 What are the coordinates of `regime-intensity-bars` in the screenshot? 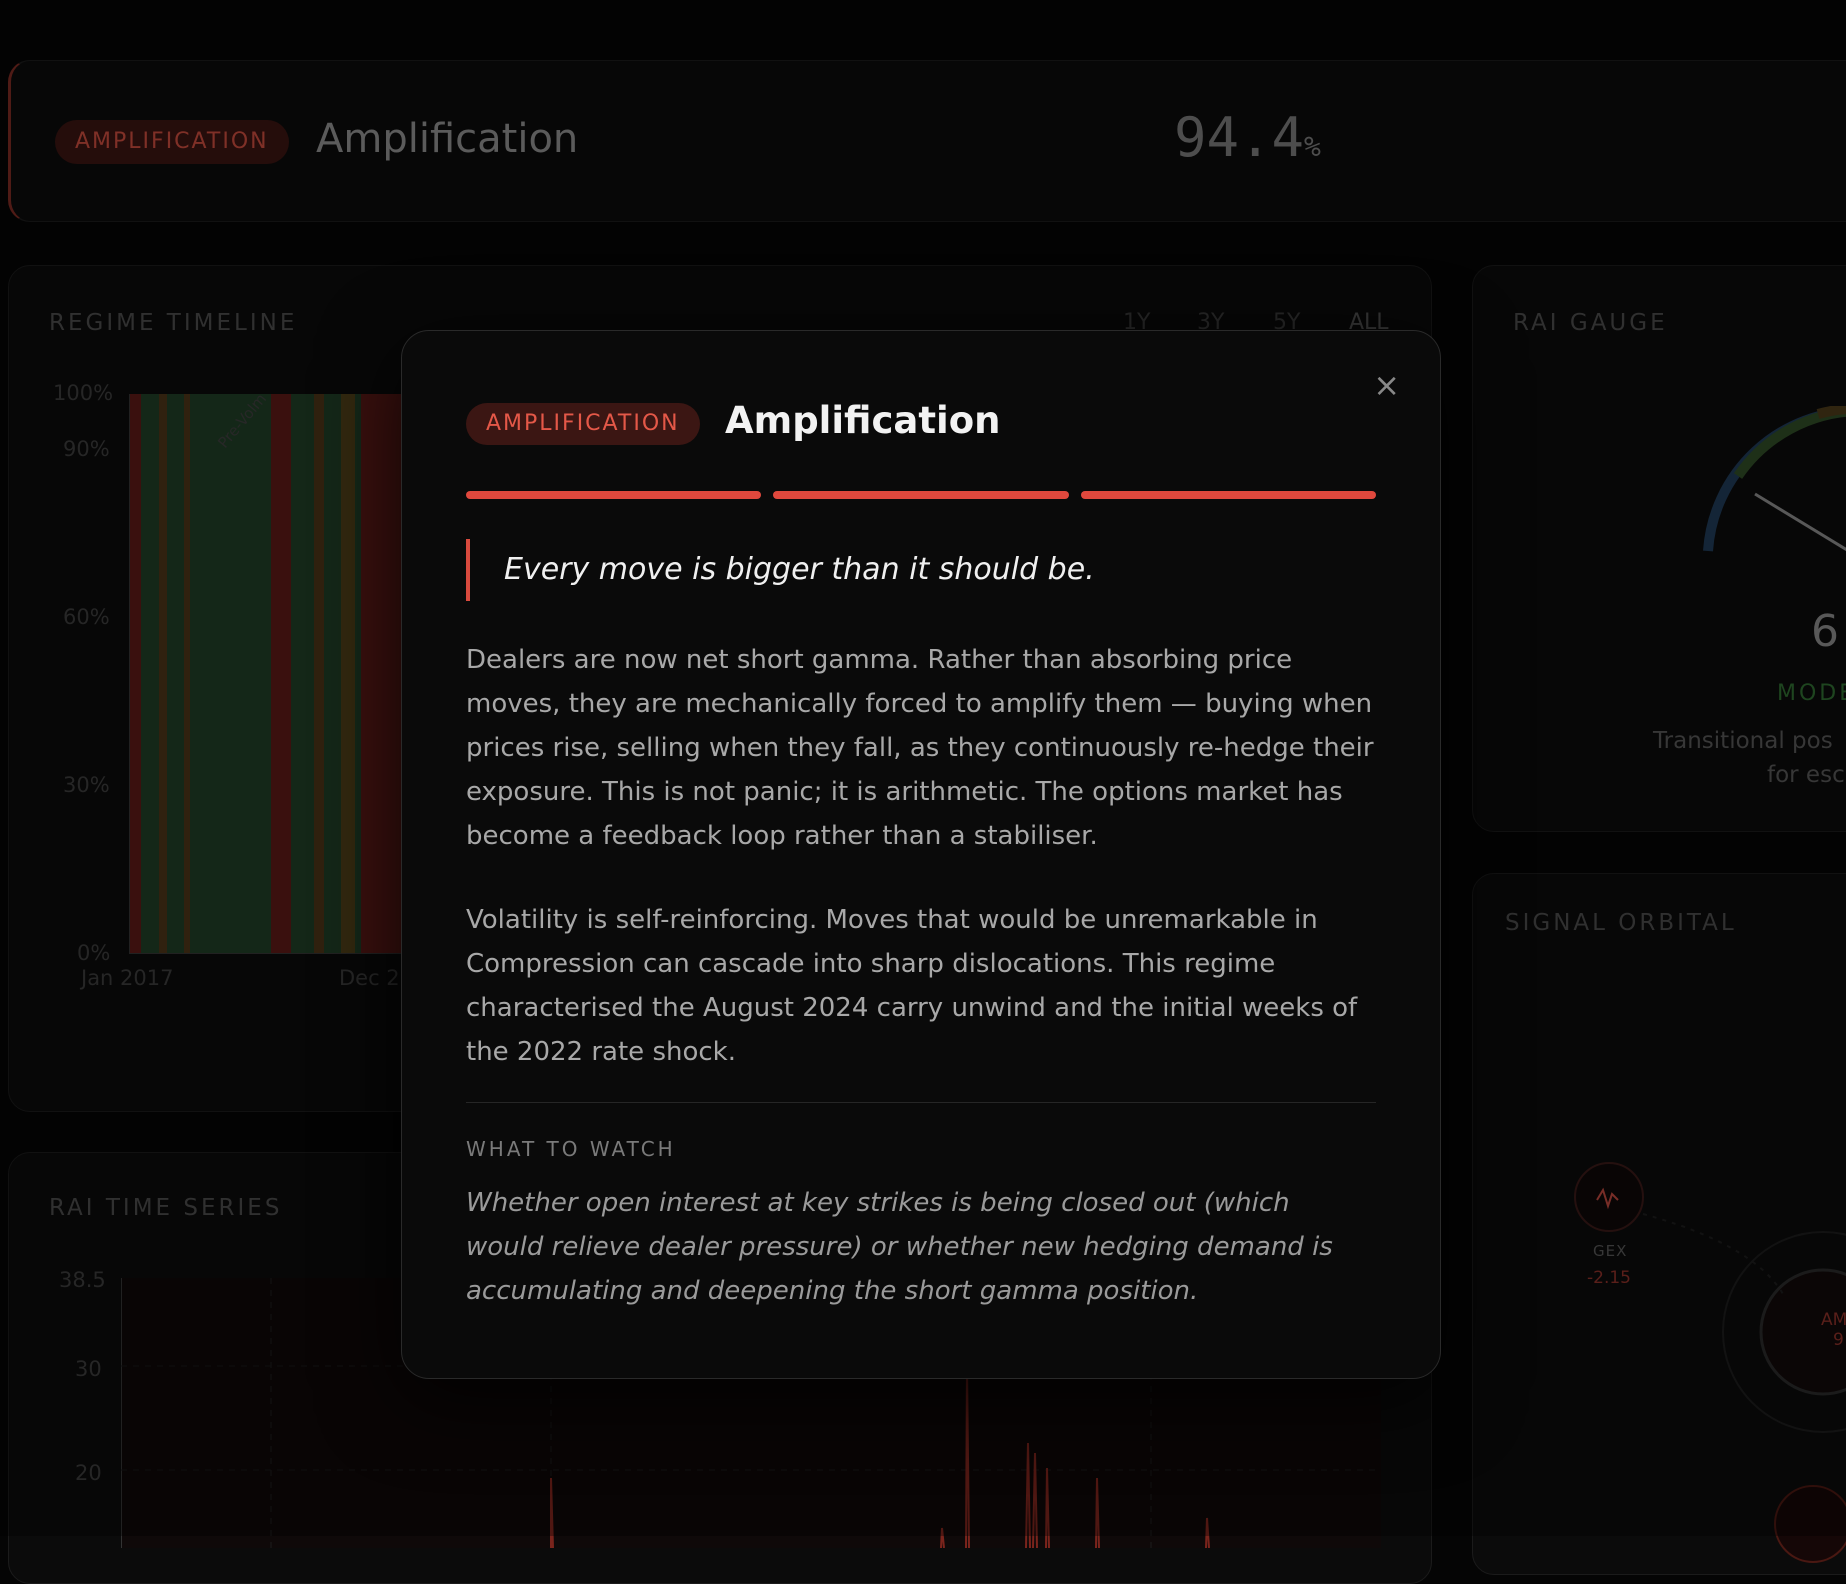 It's located at (921, 495).